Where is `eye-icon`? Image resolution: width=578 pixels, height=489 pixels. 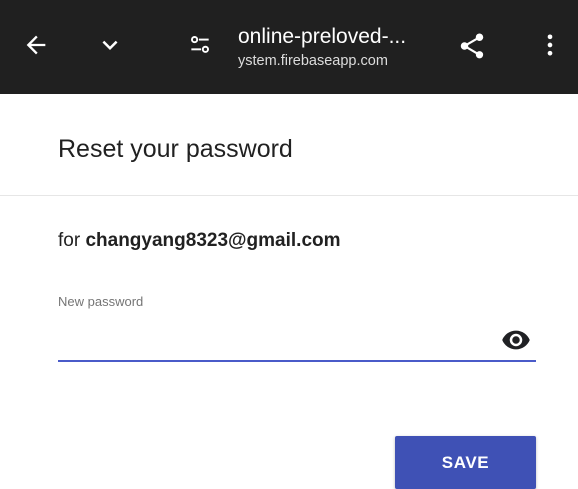 eye-icon is located at coordinates (516, 340).